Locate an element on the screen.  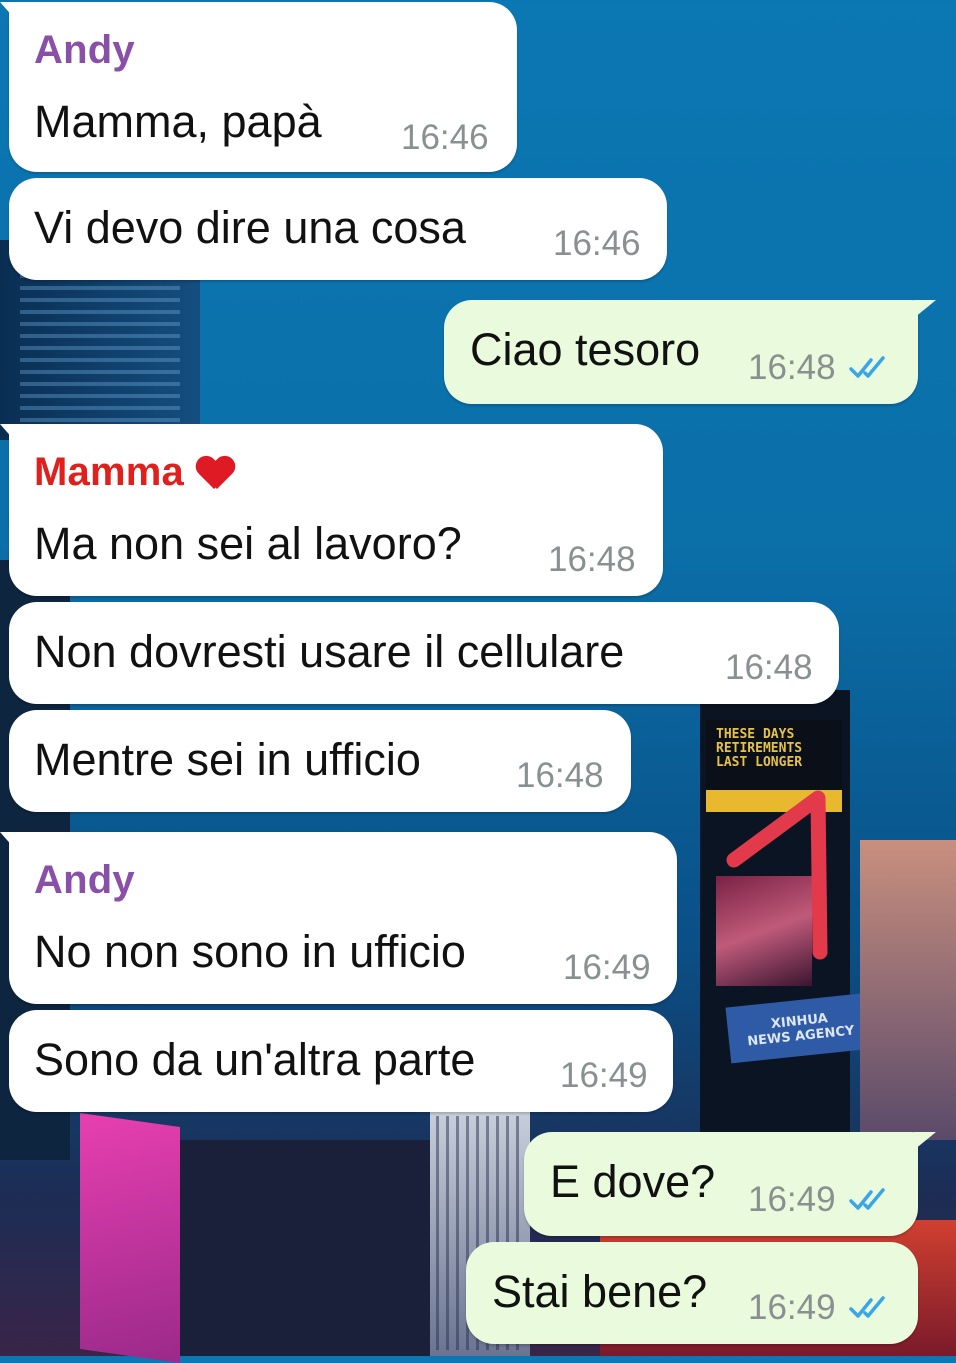
message-bubble-outgoing: Ciao tesoro 16:48 is located at coordinates (690, 352).